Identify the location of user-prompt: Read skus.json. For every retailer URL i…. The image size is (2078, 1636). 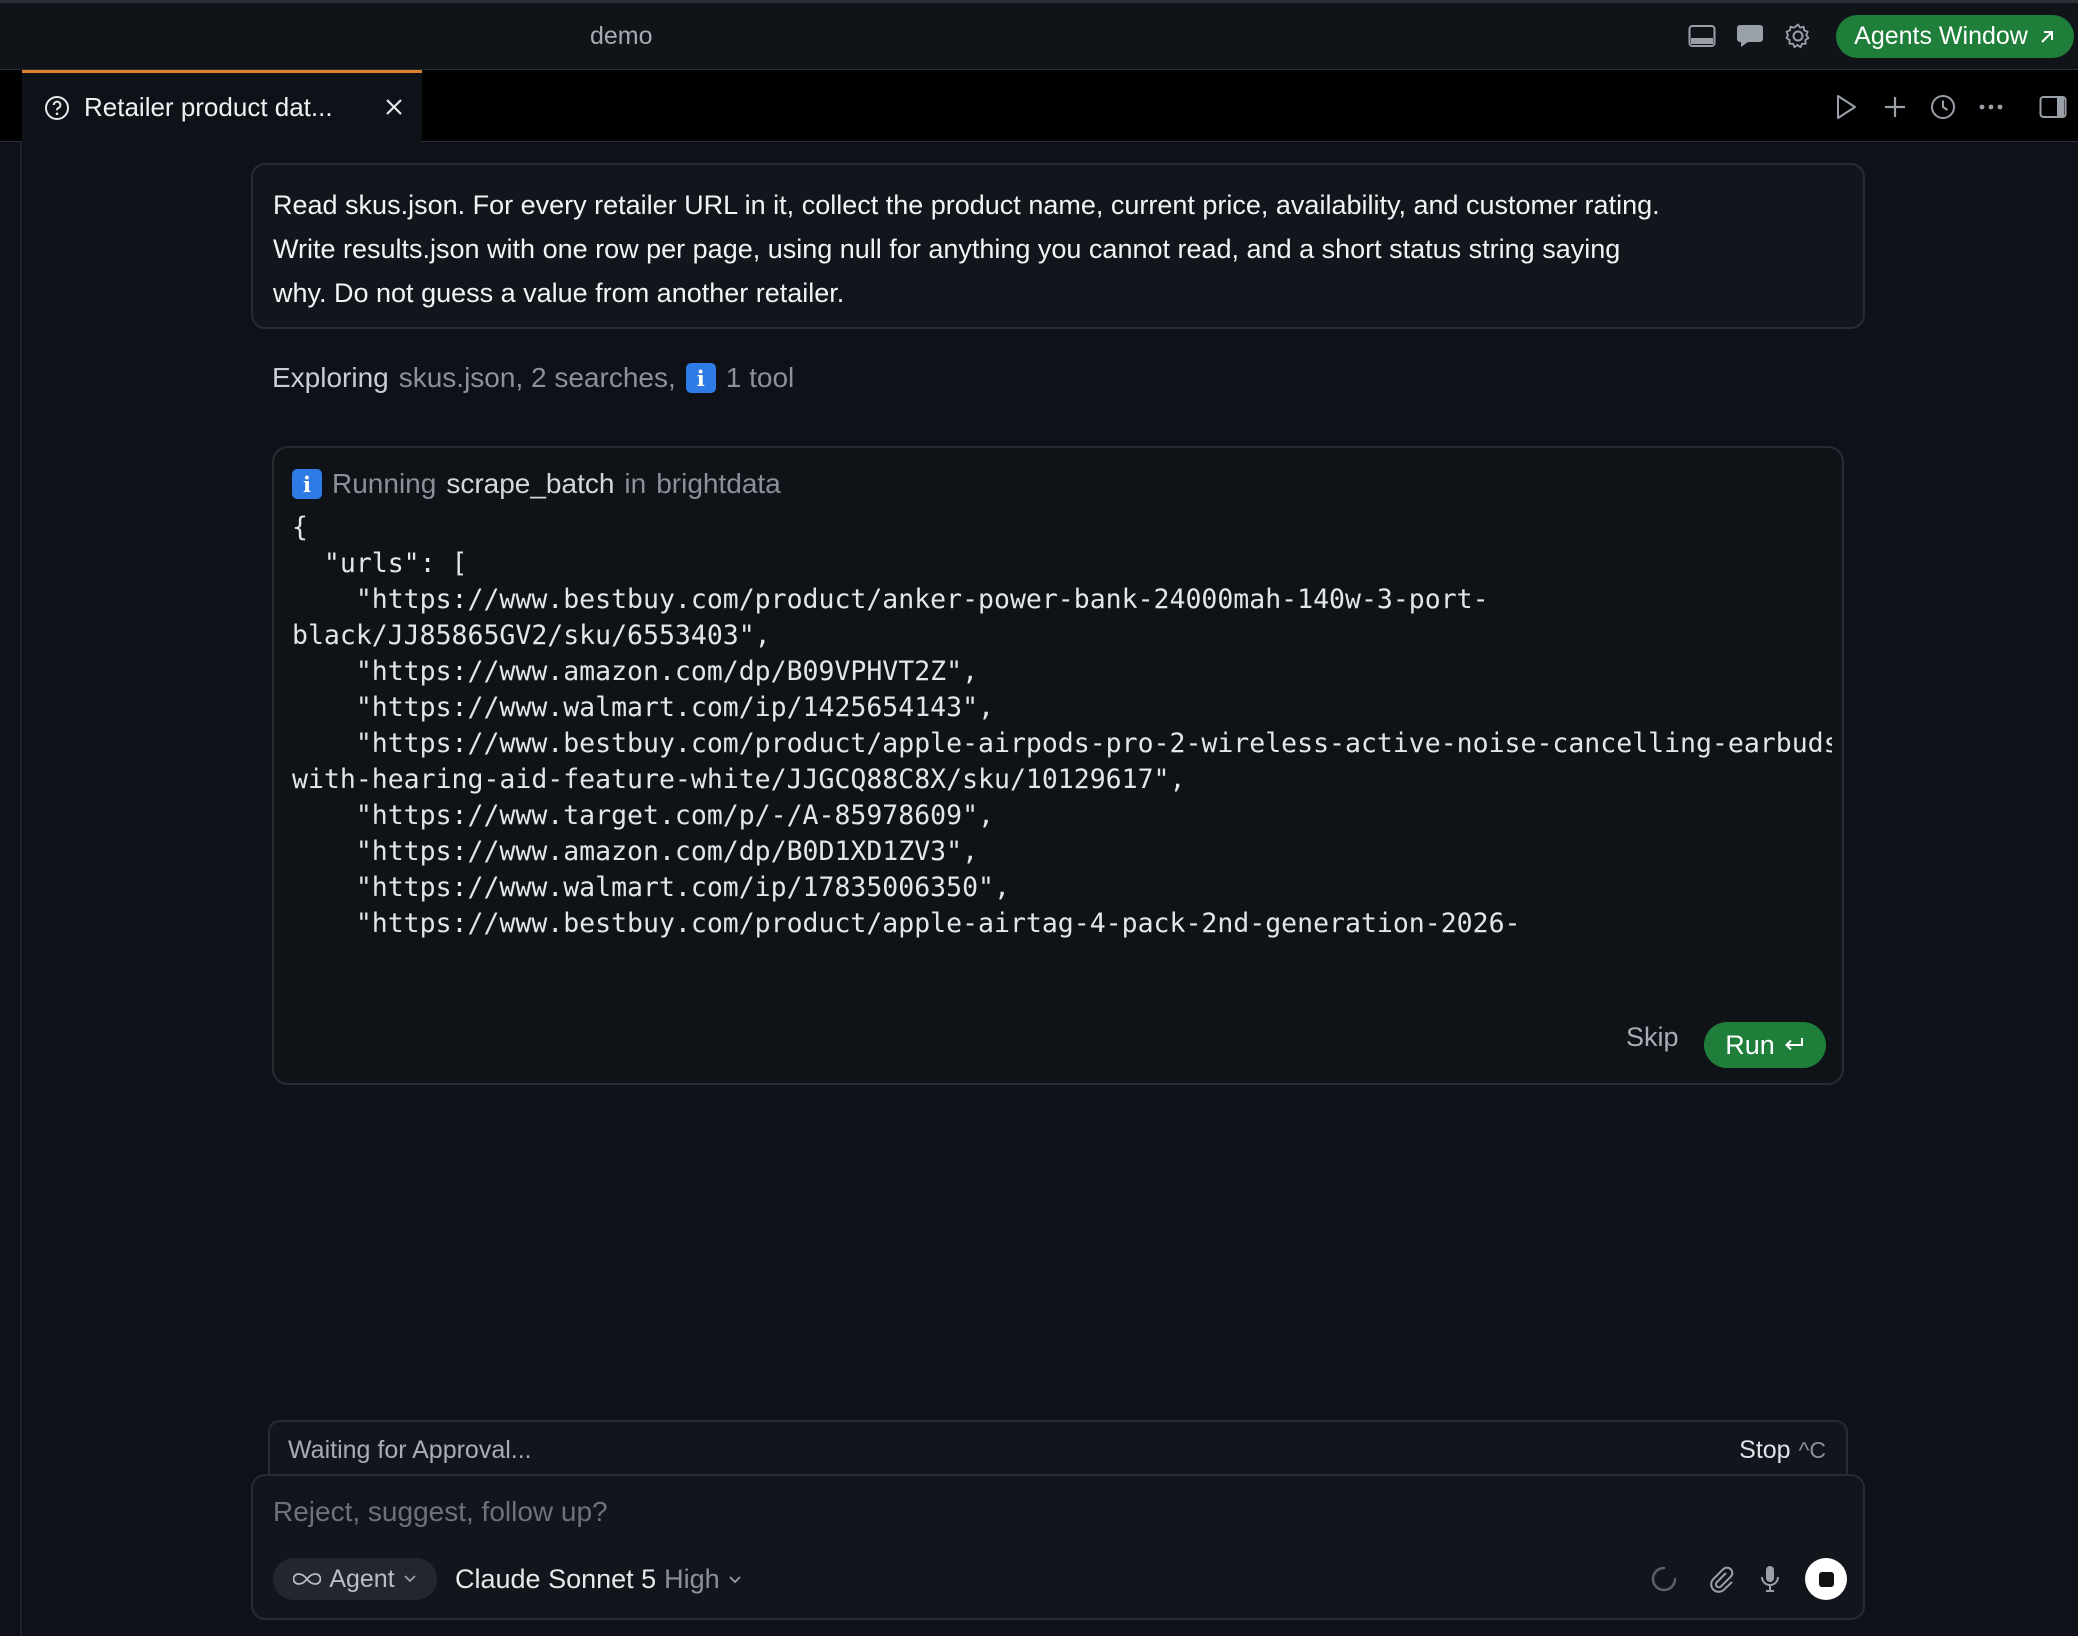
(1058, 246).